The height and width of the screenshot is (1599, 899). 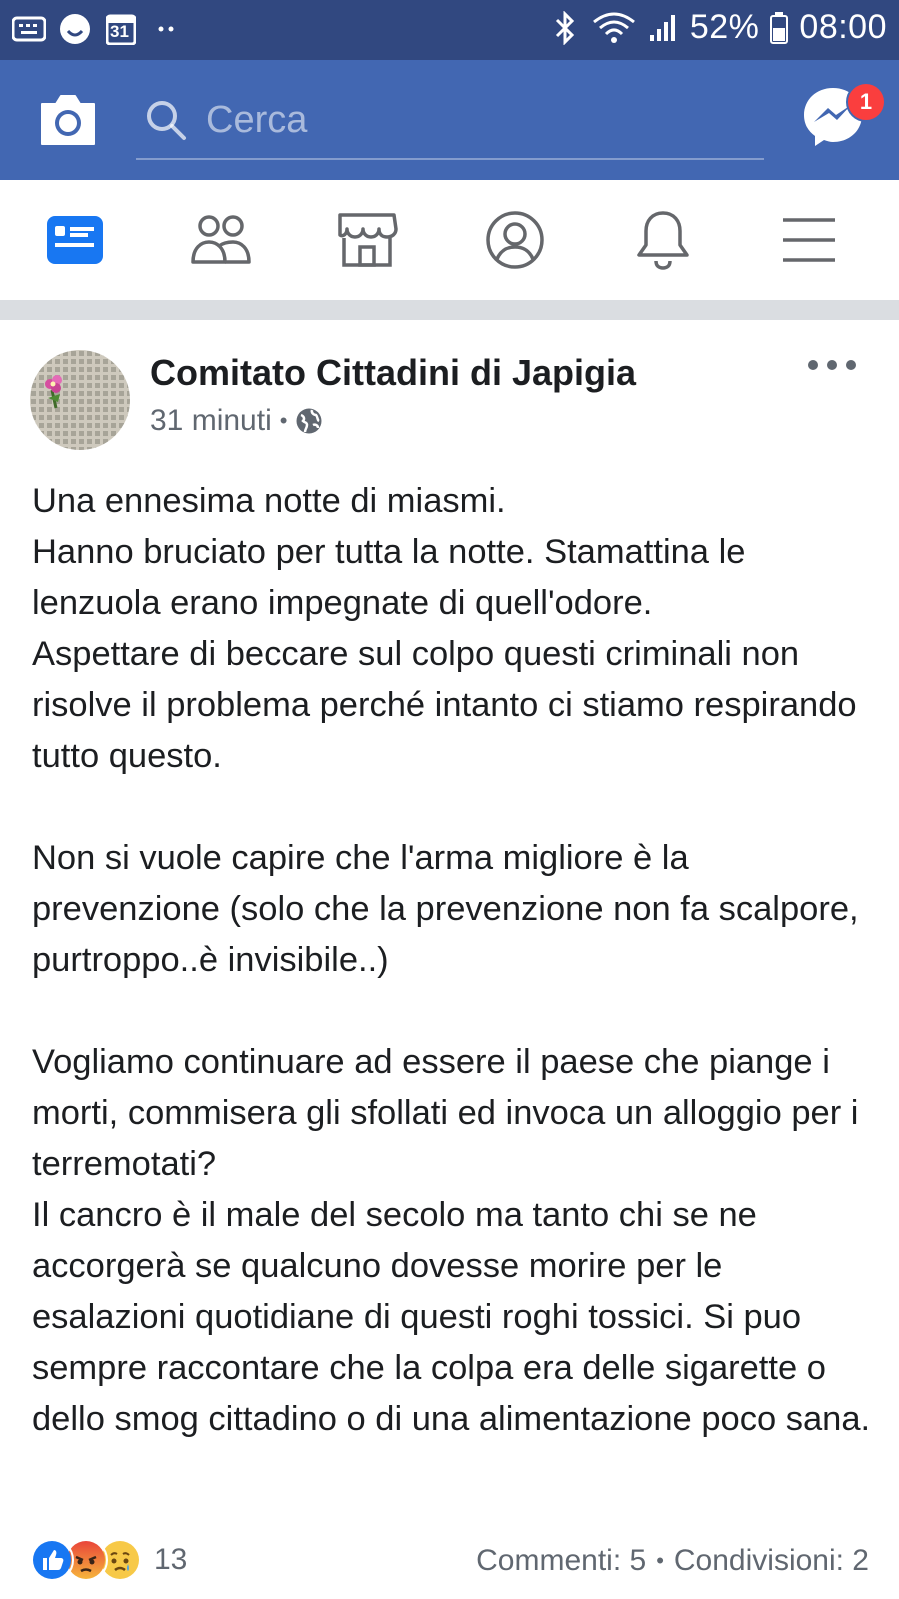 I want to click on hamburger-menu-icon, so click(x=809, y=240).